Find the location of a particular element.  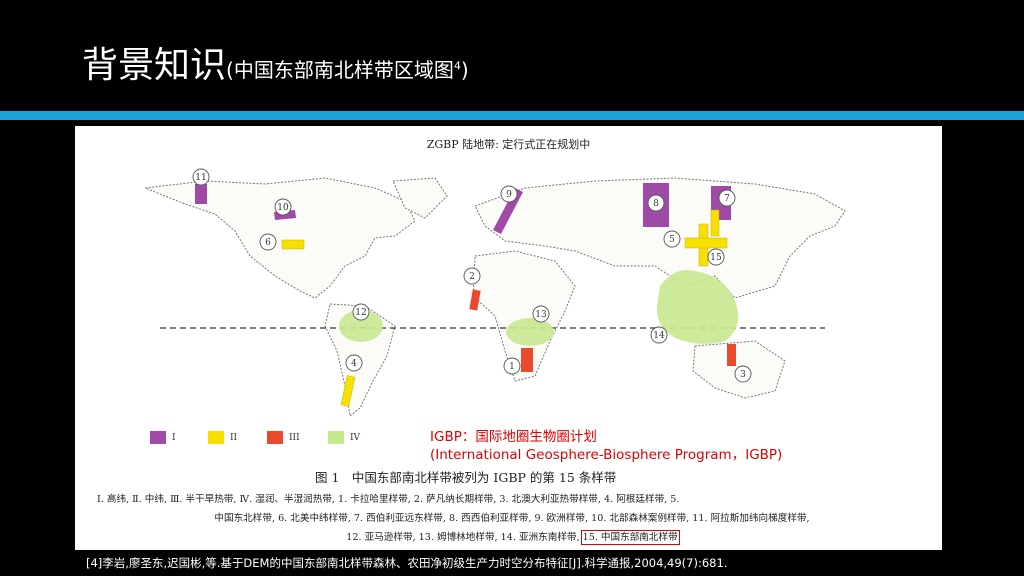

transect-marker-label: 13 is located at coordinates (541, 315).